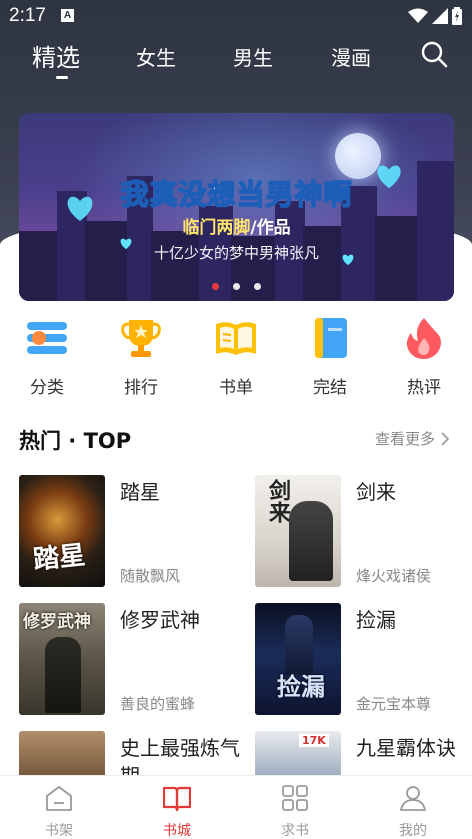 The width and height of the screenshot is (472, 839). What do you see at coordinates (67, 15) in the screenshot?
I see `notification-icon: A` at bounding box center [67, 15].